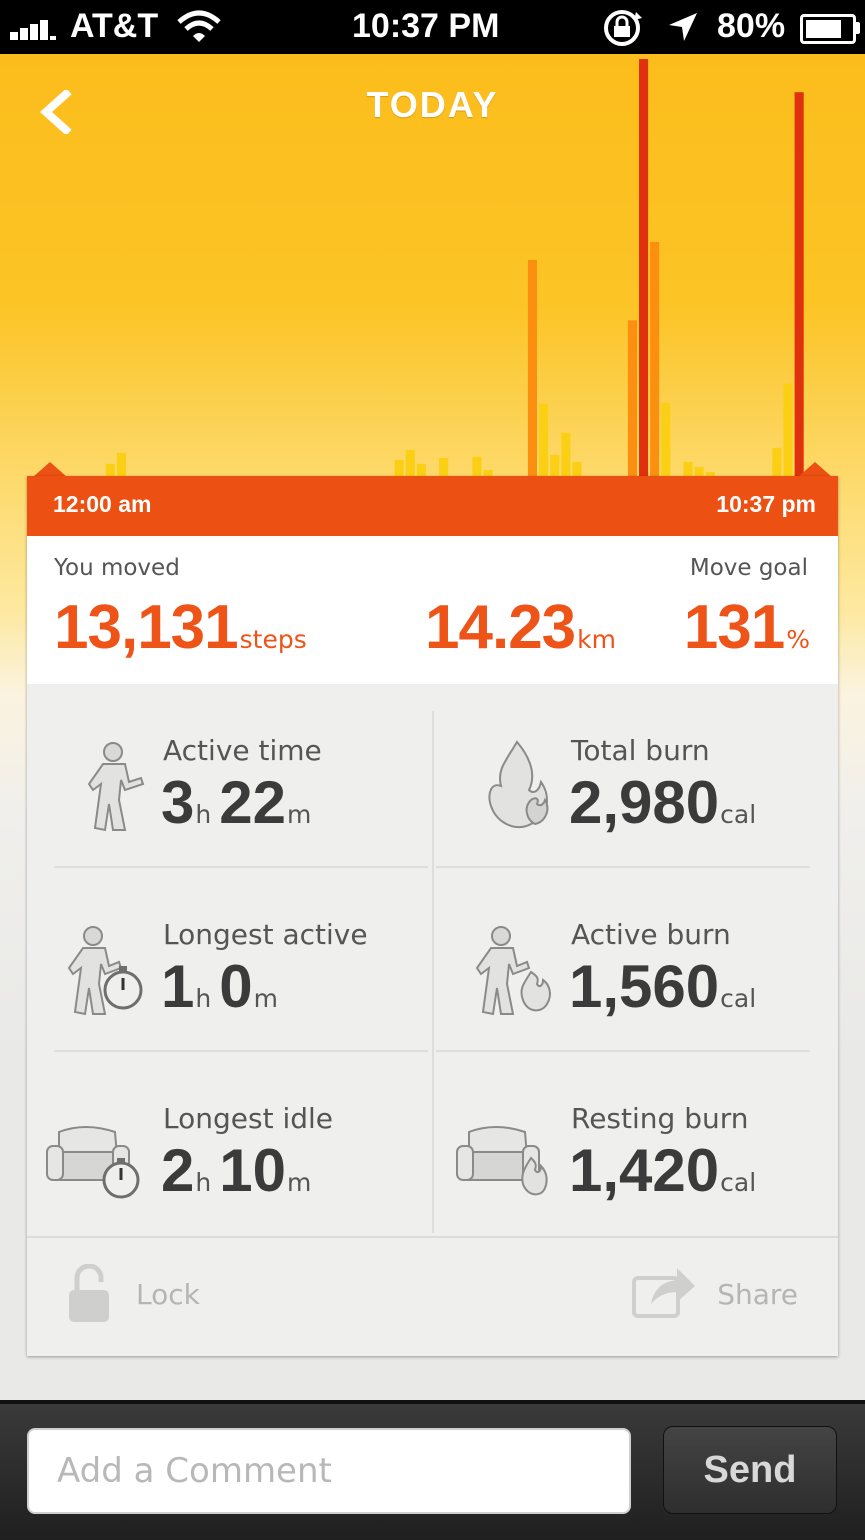 The height and width of the screenshot is (1540, 865). What do you see at coordinates (518, 784) in the screenshot?
I see `flame-icon` at bounding box center [518, 784].